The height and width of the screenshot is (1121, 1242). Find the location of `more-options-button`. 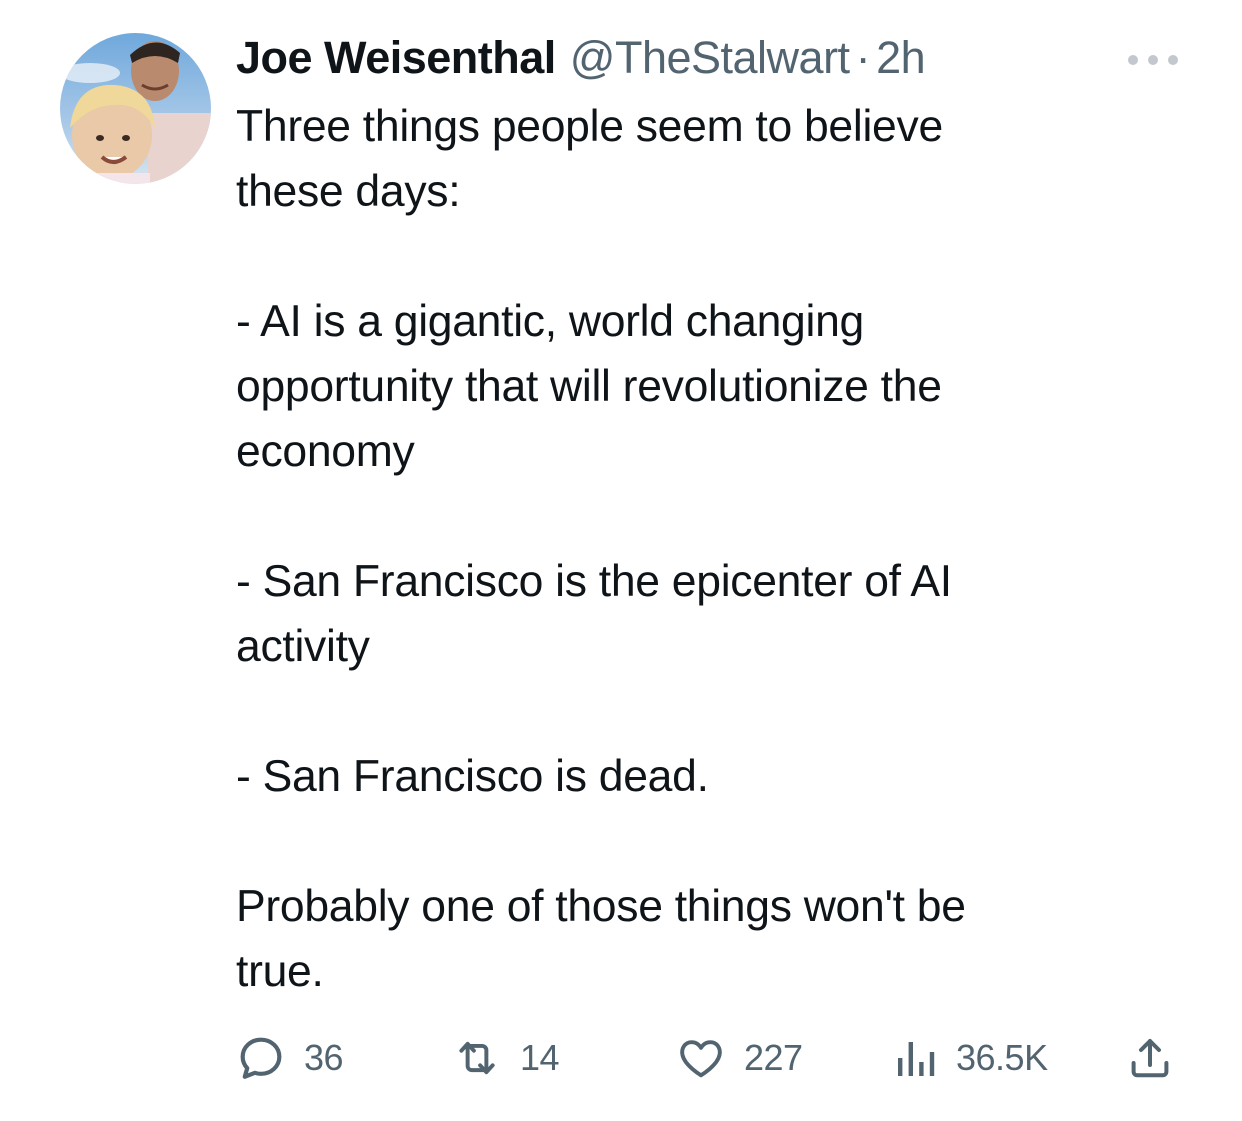

more-options-button is located at coordinates (1153, 60).